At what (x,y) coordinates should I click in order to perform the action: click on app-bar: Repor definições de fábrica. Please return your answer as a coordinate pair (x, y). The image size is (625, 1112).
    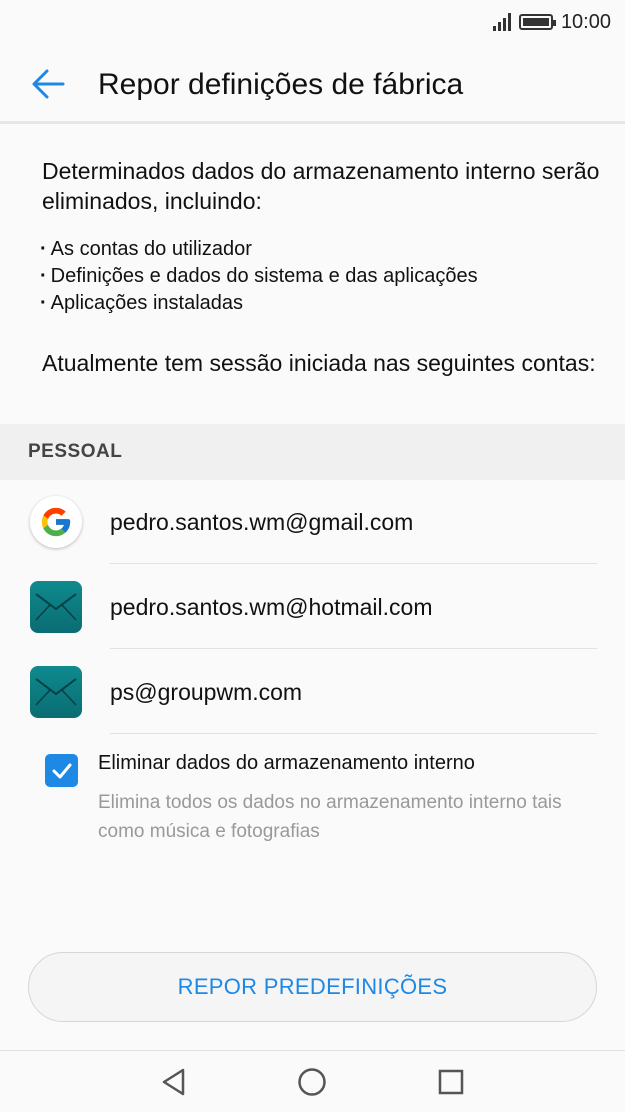
    Looking at the image, I should click on (312, 84).